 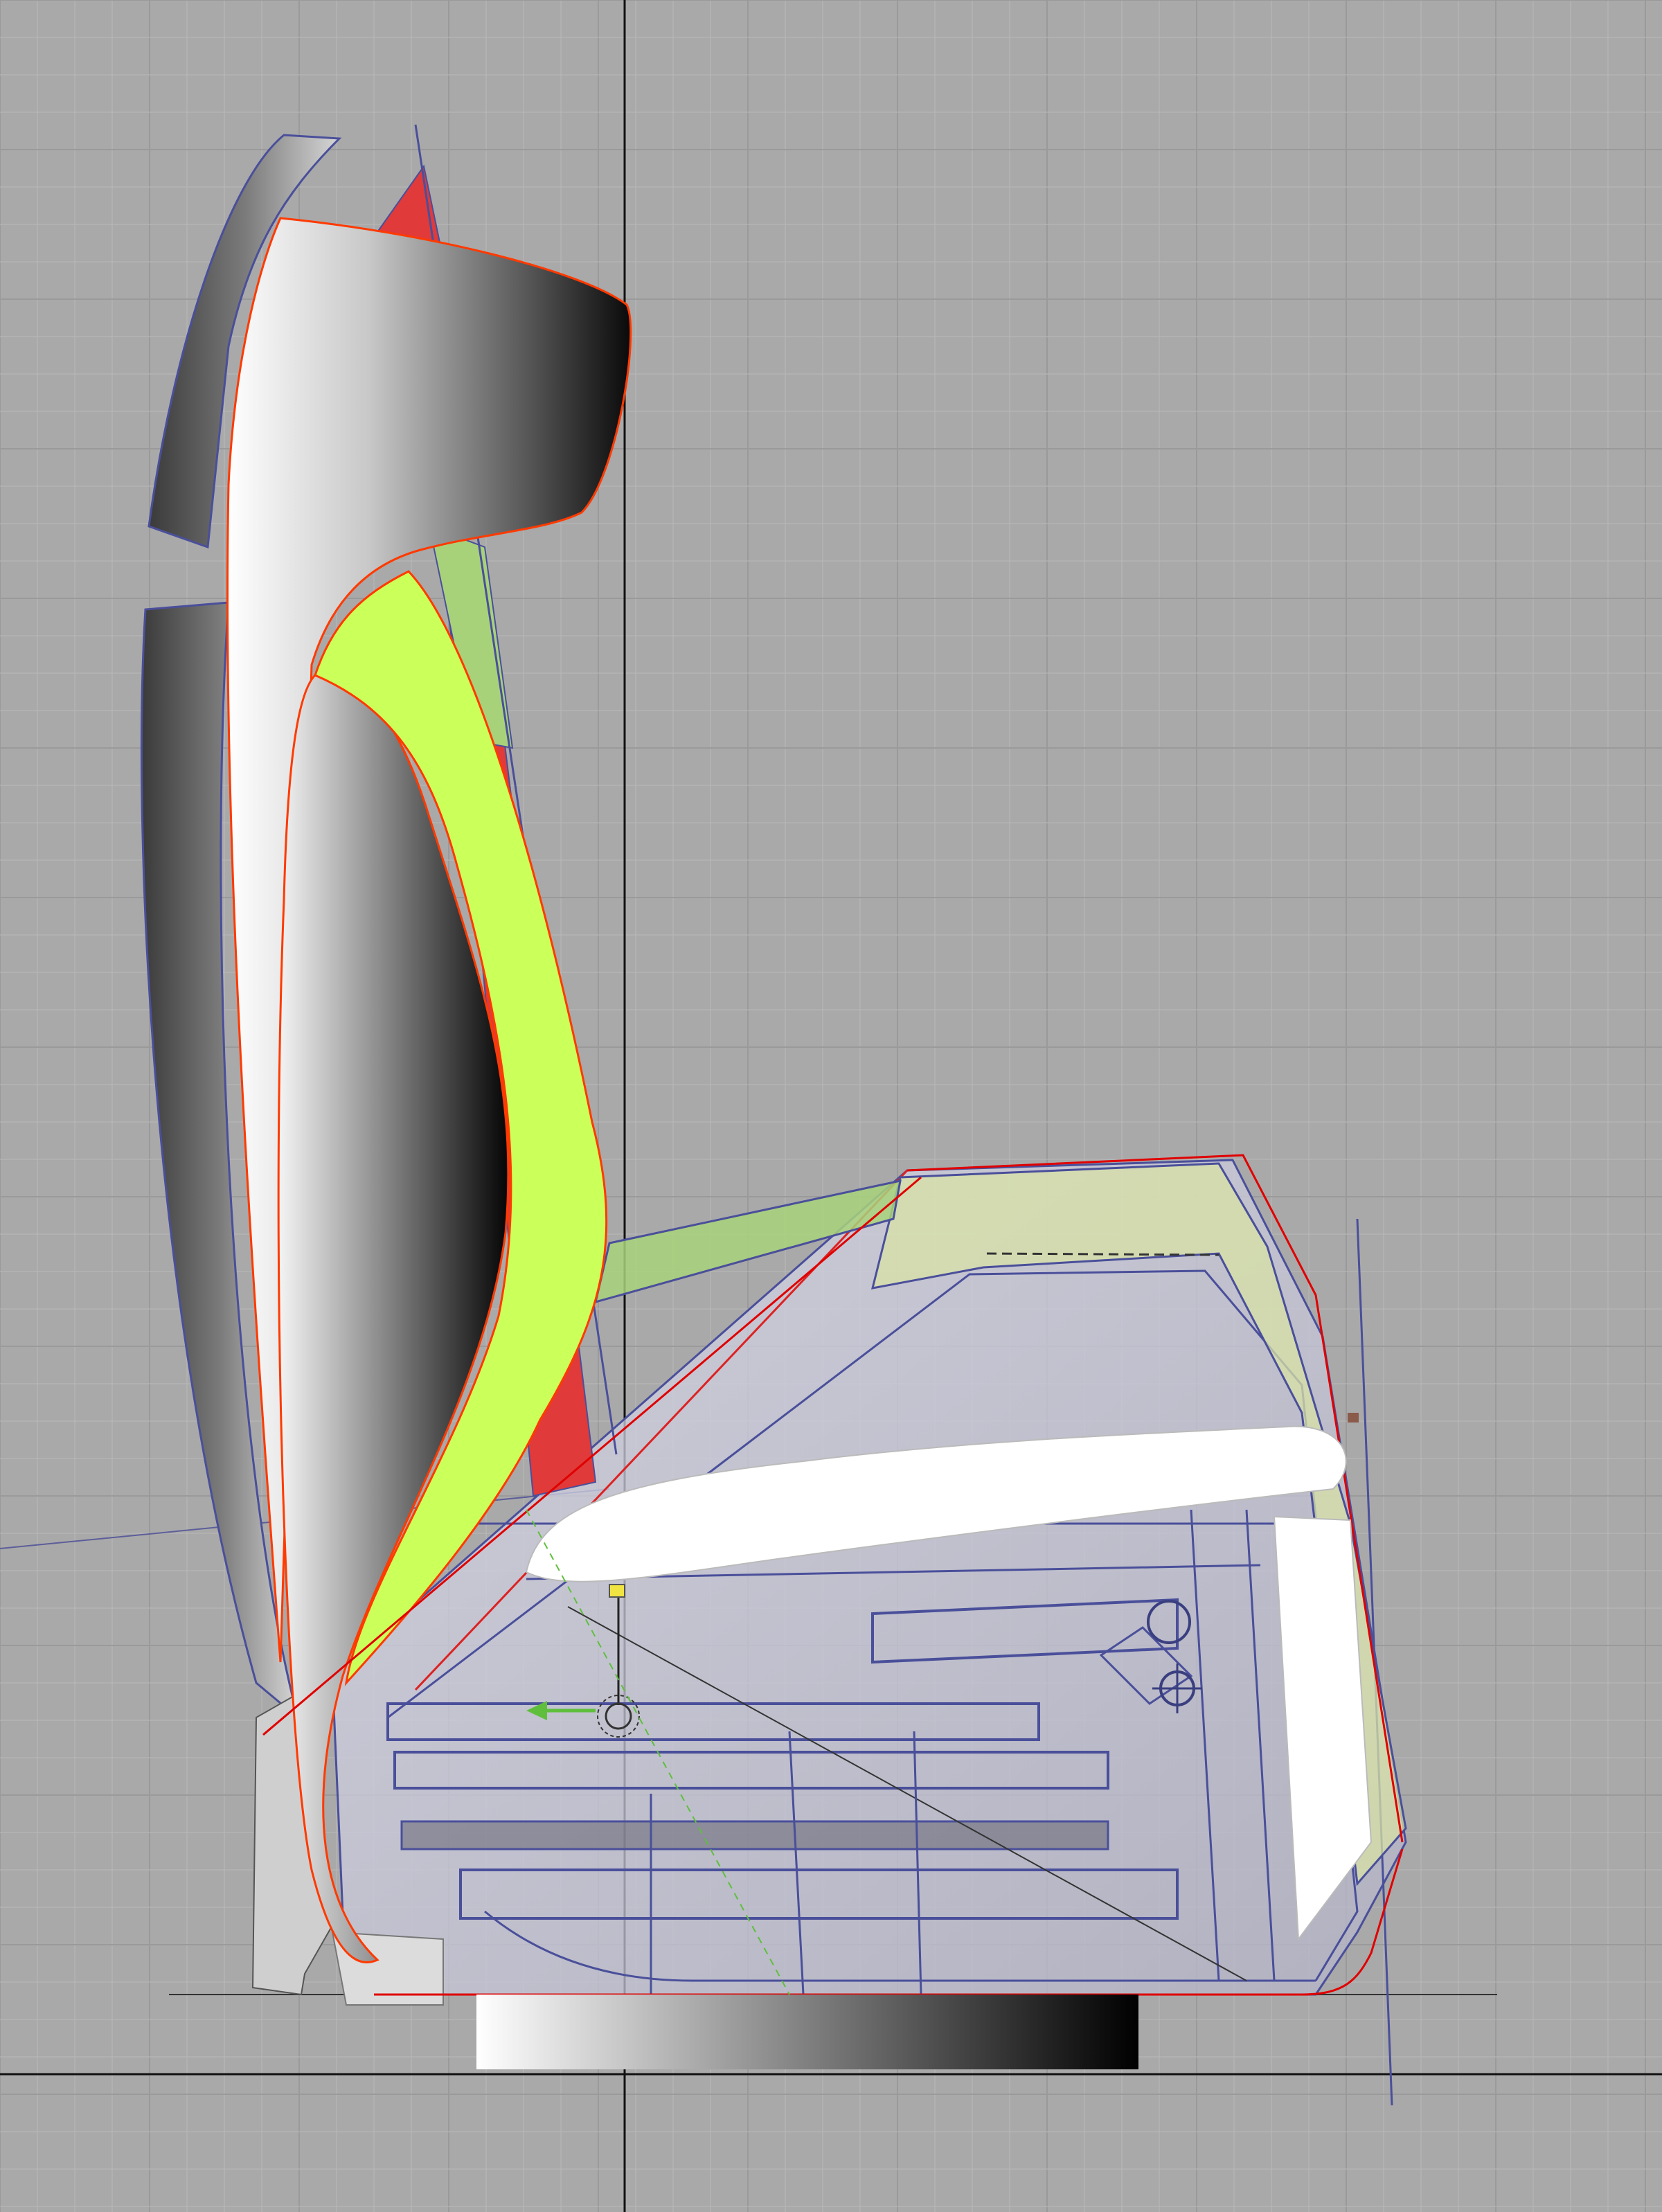 I want to click on red-side-panel-upper, so click(x=409, y=204).